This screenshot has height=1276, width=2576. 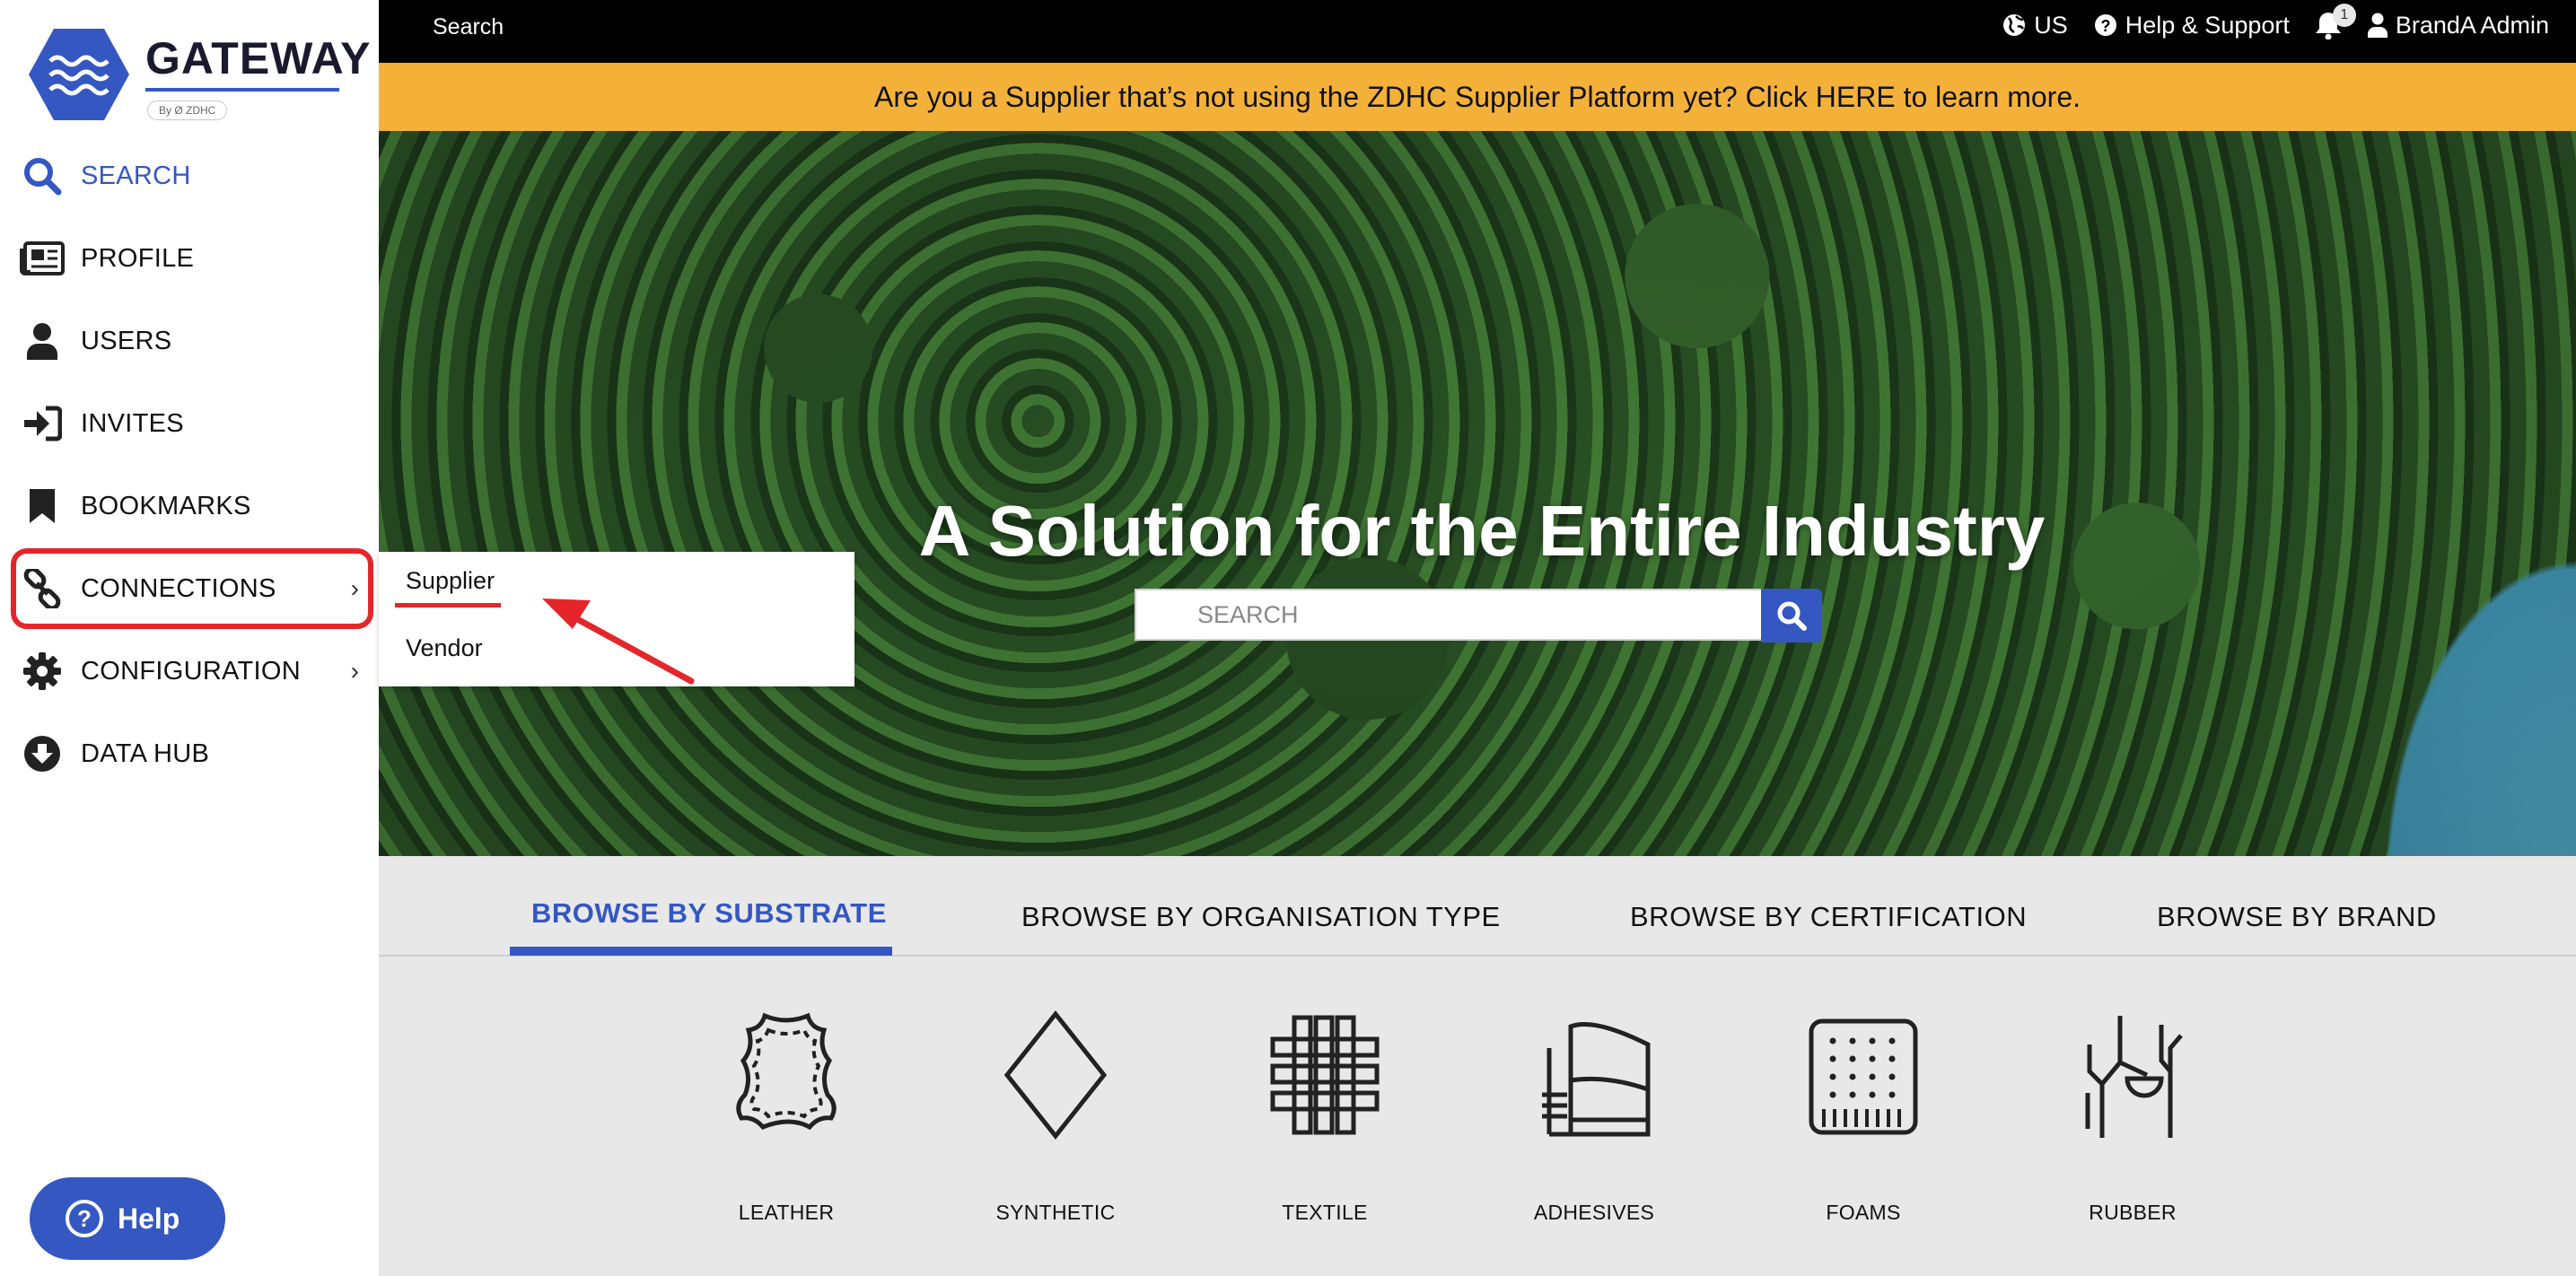 I want to click on sidebar-item-configuration: CONFIGURATION ›, so click(x=189, y=671).